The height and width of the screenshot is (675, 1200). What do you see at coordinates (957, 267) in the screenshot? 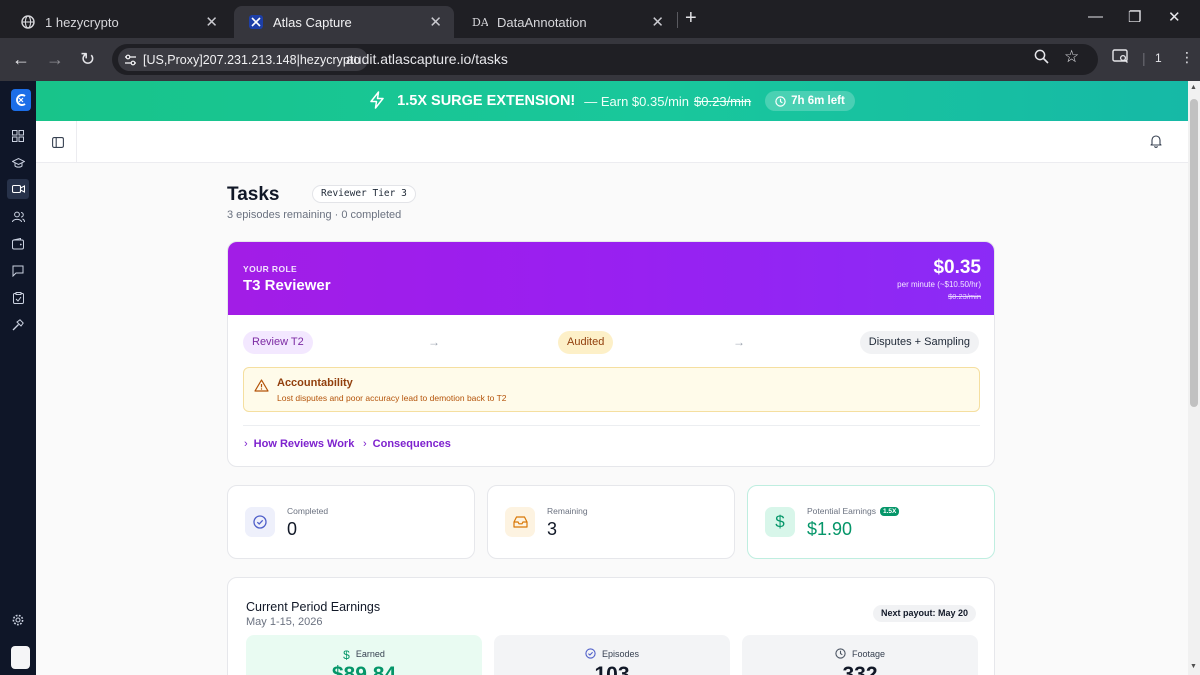
I see `role-rate: $0.35` at bounding box center [957, 267].